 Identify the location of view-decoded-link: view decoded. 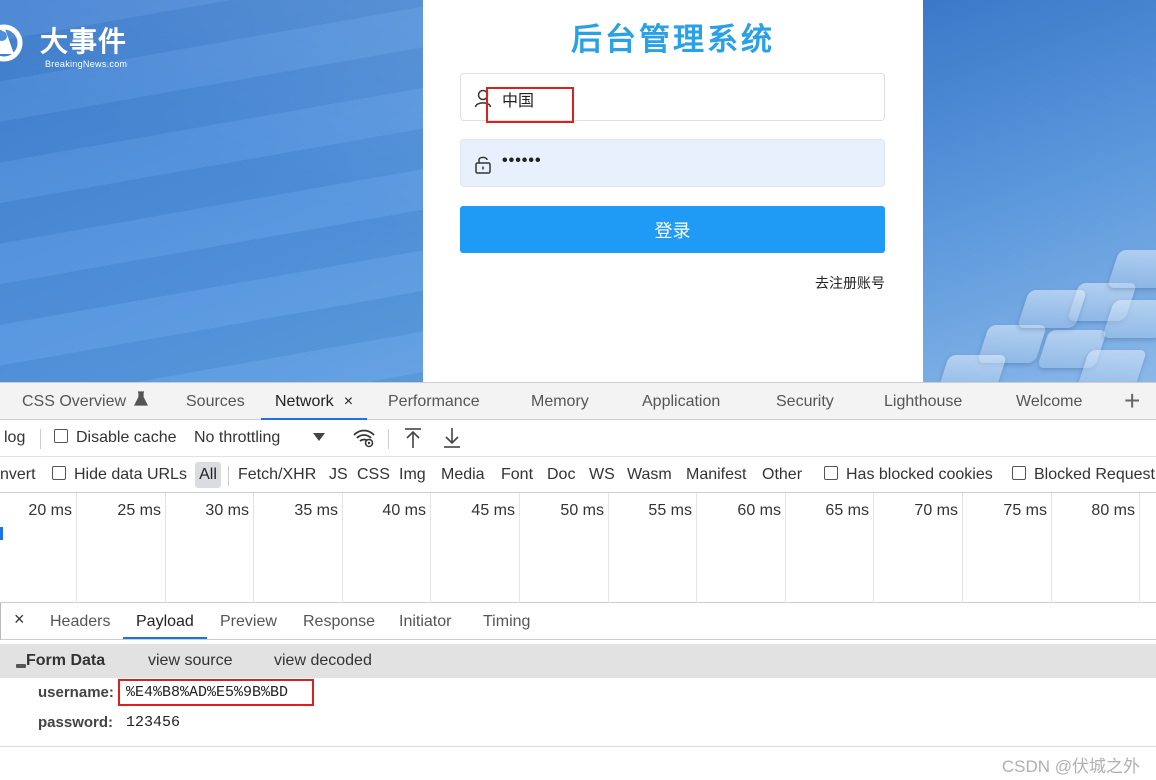
(323, 661).